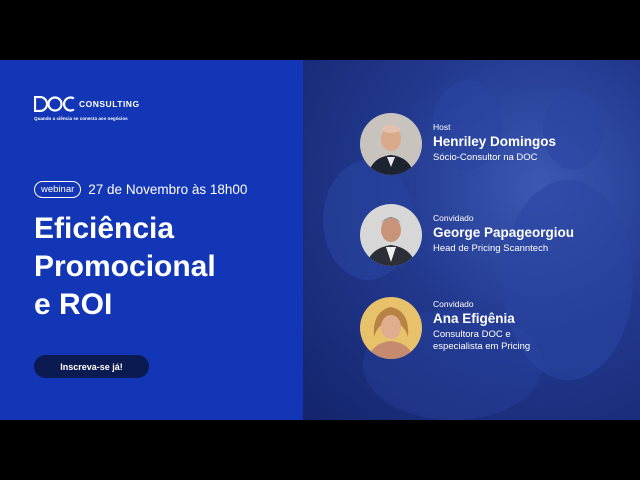  I want to click on signup-button: Inscreva-se já!, so click(91, 366).